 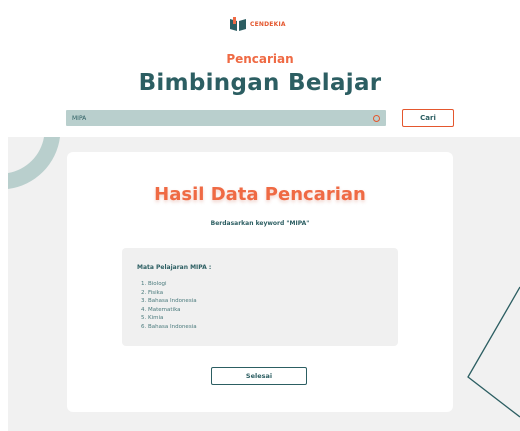 What do you see at coordinates (152, 318) in the screenshot?
I see `list-item: 5. Kimia` at bounding box center [152, 318].